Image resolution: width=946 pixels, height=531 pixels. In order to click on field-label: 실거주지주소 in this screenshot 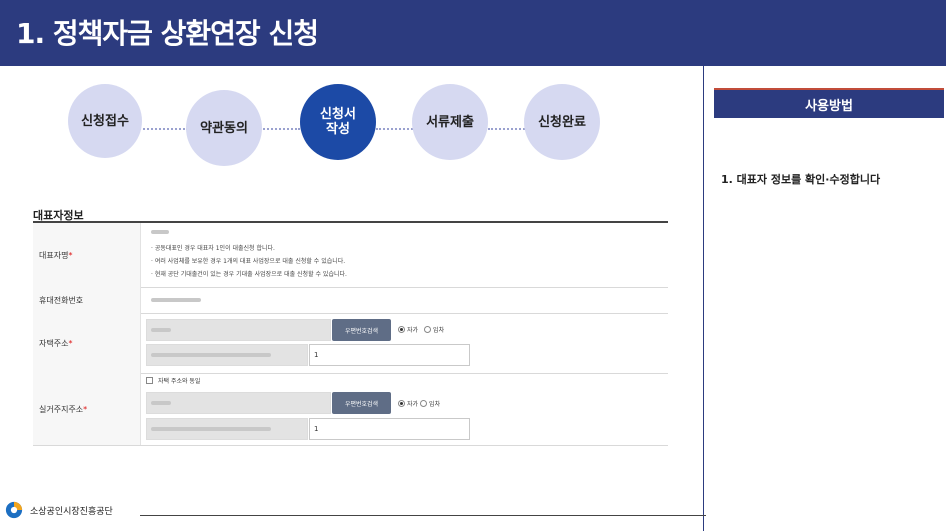, I will do `click(61, 409)`.